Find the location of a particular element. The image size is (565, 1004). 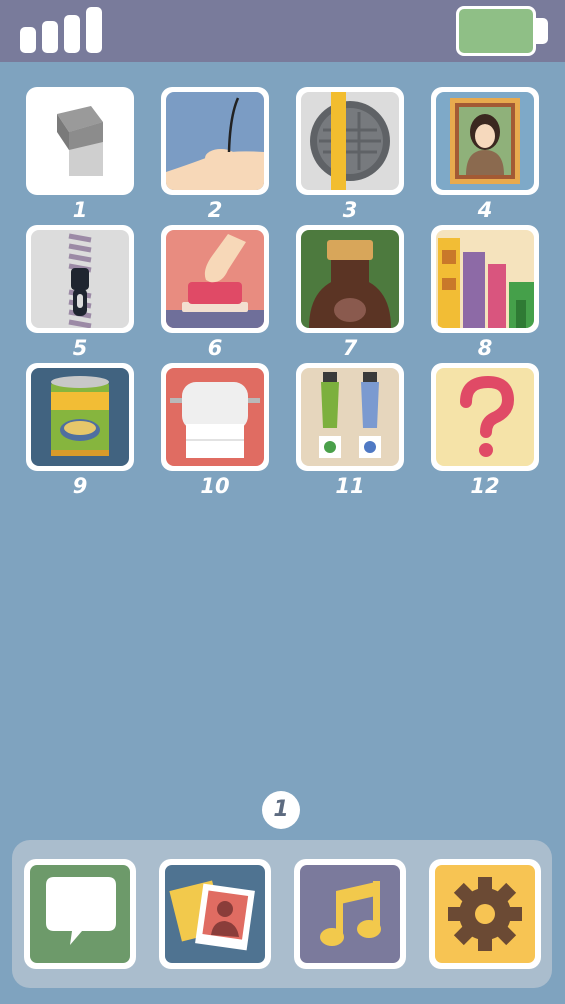

level-3-tile is located at coordinates (350, 141).